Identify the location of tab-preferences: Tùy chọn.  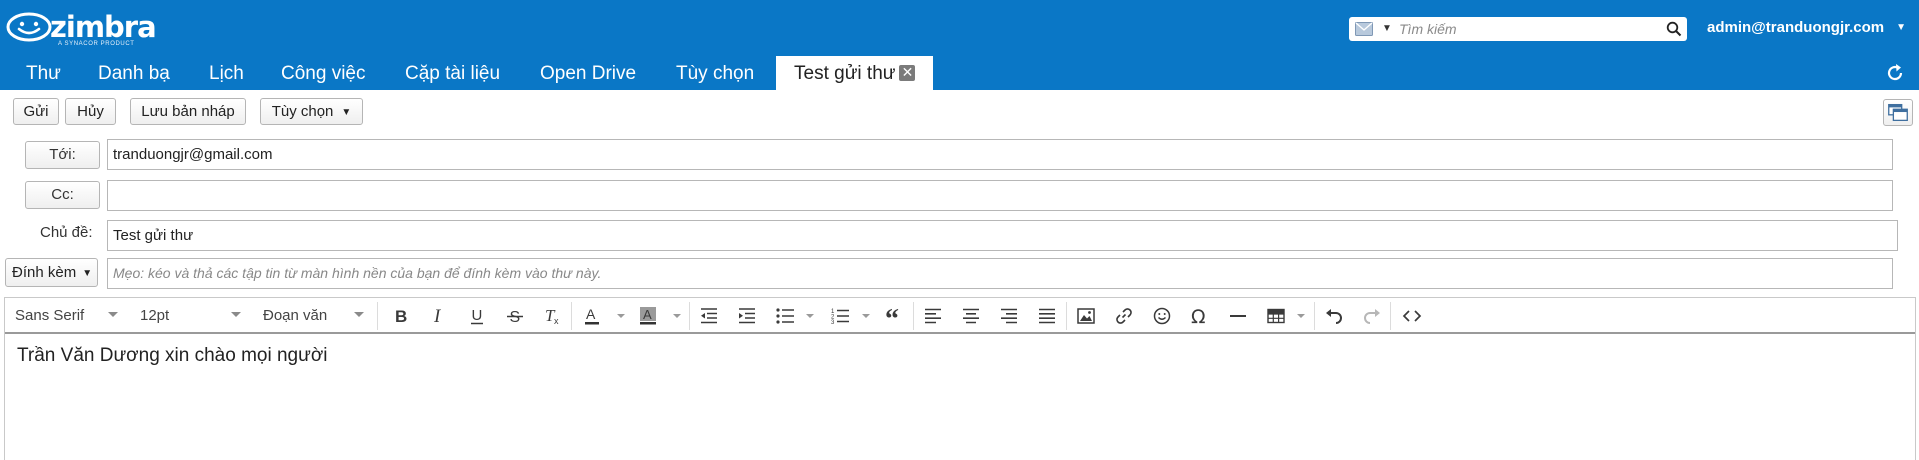
(715, 73).